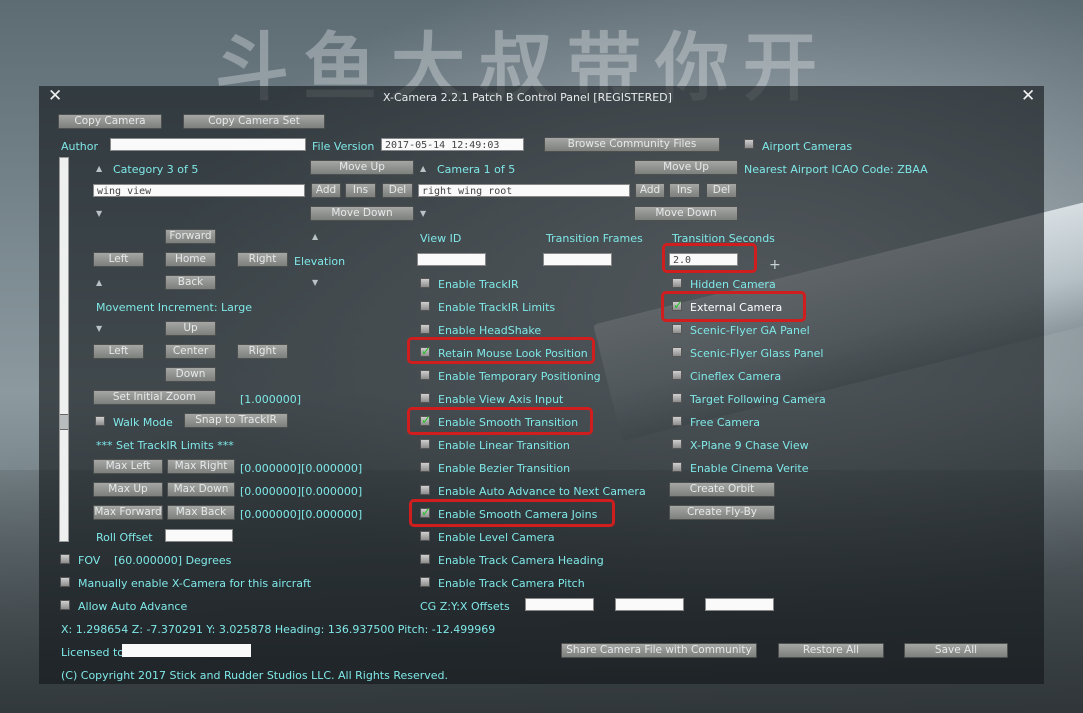 This screenshot has width=1083, height=713. Describe the element at coordinates (201, 512) in the screenshot. I see `max-back-button: Max Back` at that location.